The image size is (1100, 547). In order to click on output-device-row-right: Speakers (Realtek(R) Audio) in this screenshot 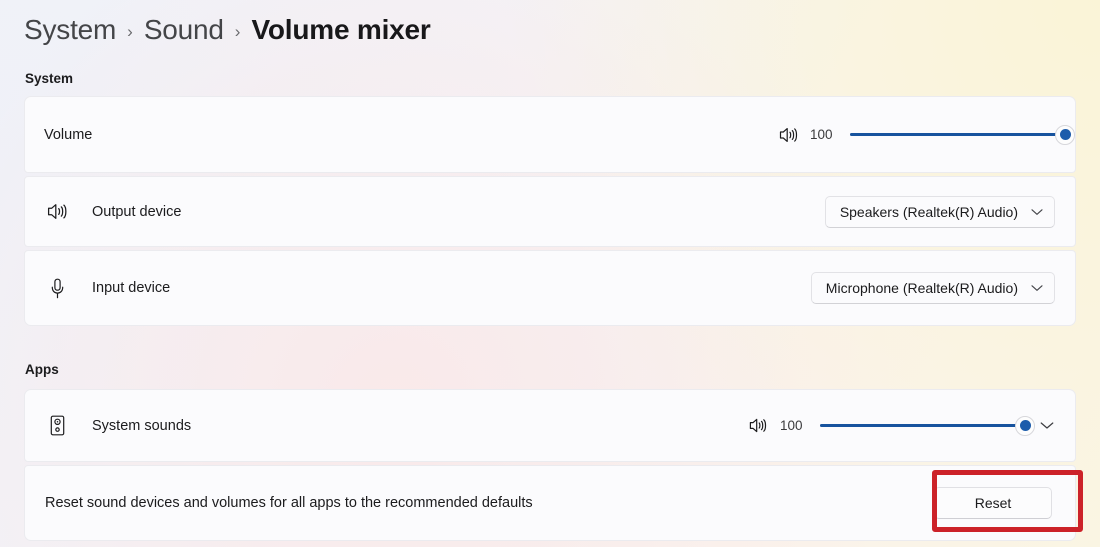, I will do `click(949, 211)`.